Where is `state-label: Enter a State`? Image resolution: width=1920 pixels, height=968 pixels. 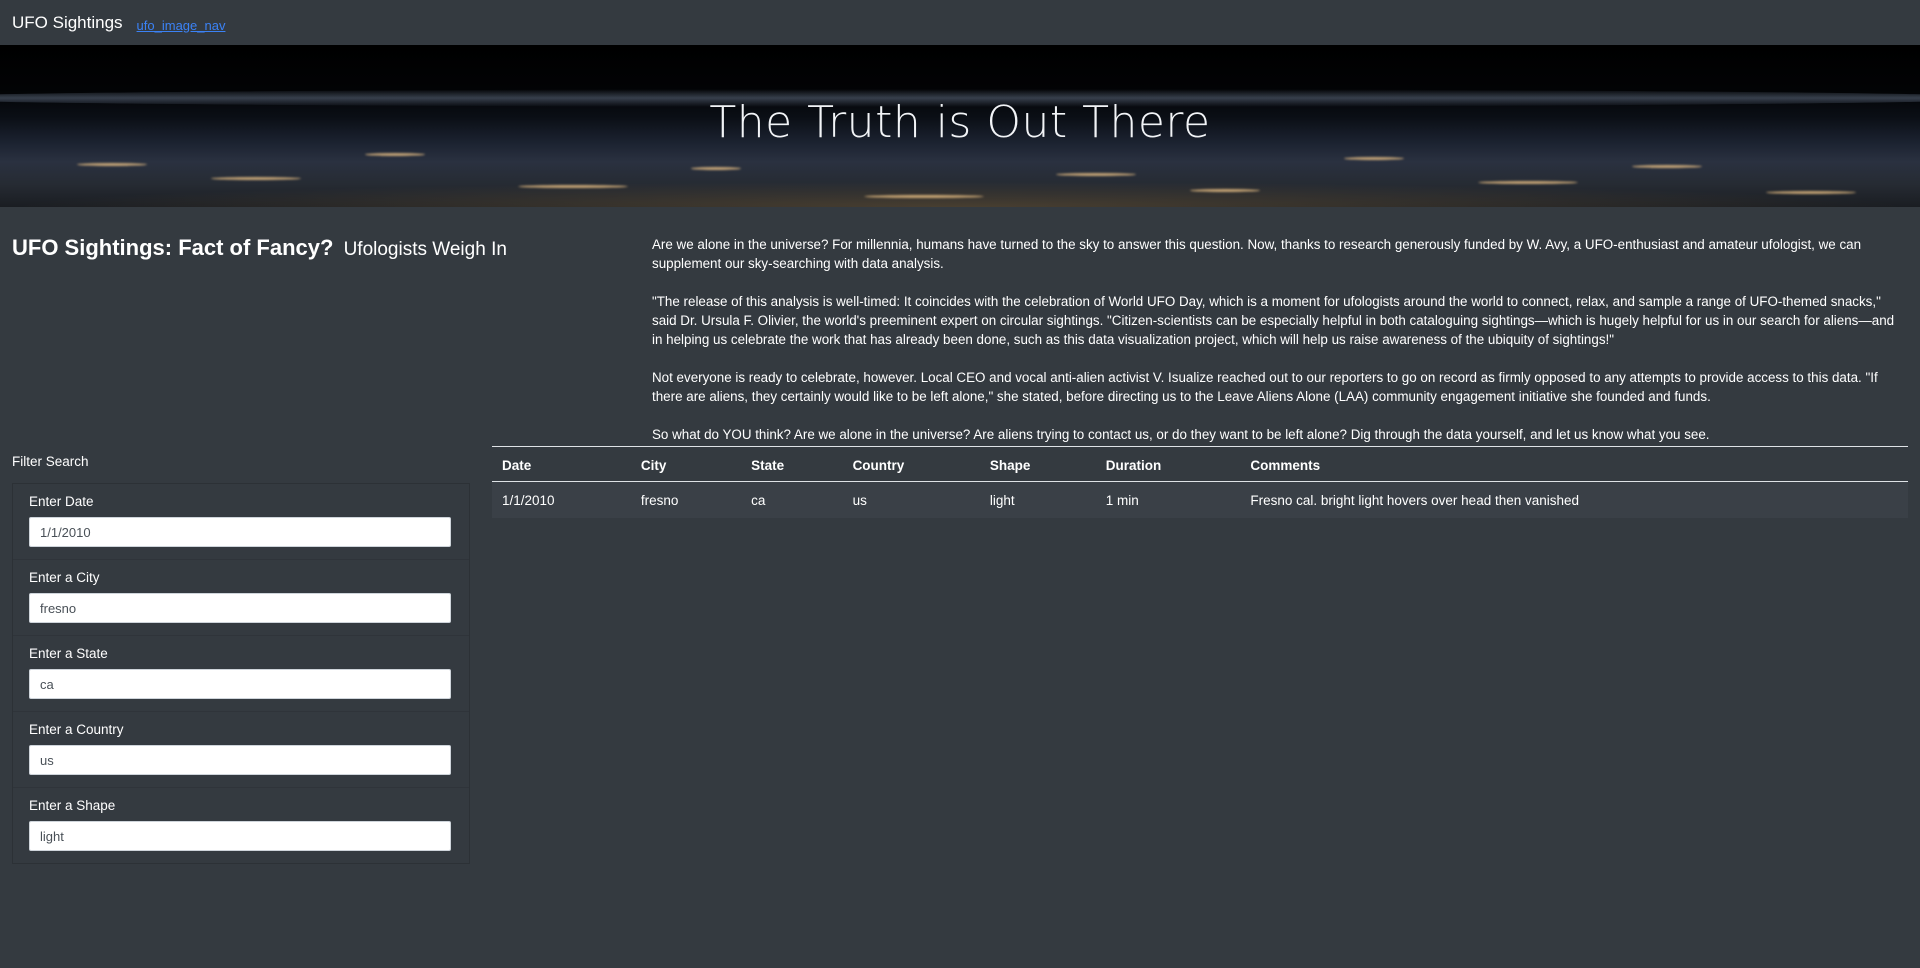 state-label: Enter a State is located at coordinates (68, 653).